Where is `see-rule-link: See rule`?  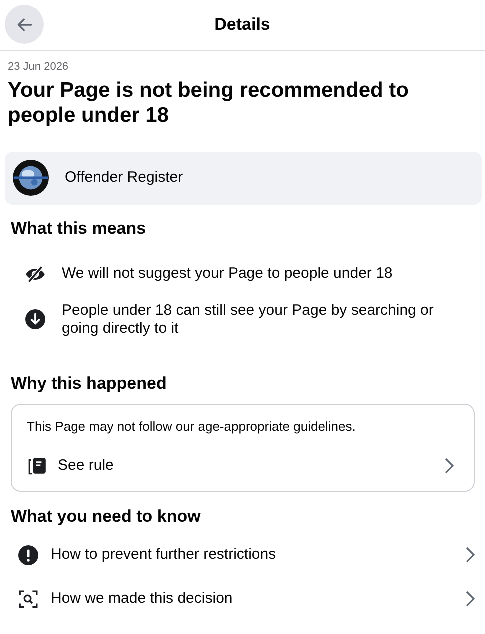 see-rule-link: See rule is located at coordinates (243, 466).